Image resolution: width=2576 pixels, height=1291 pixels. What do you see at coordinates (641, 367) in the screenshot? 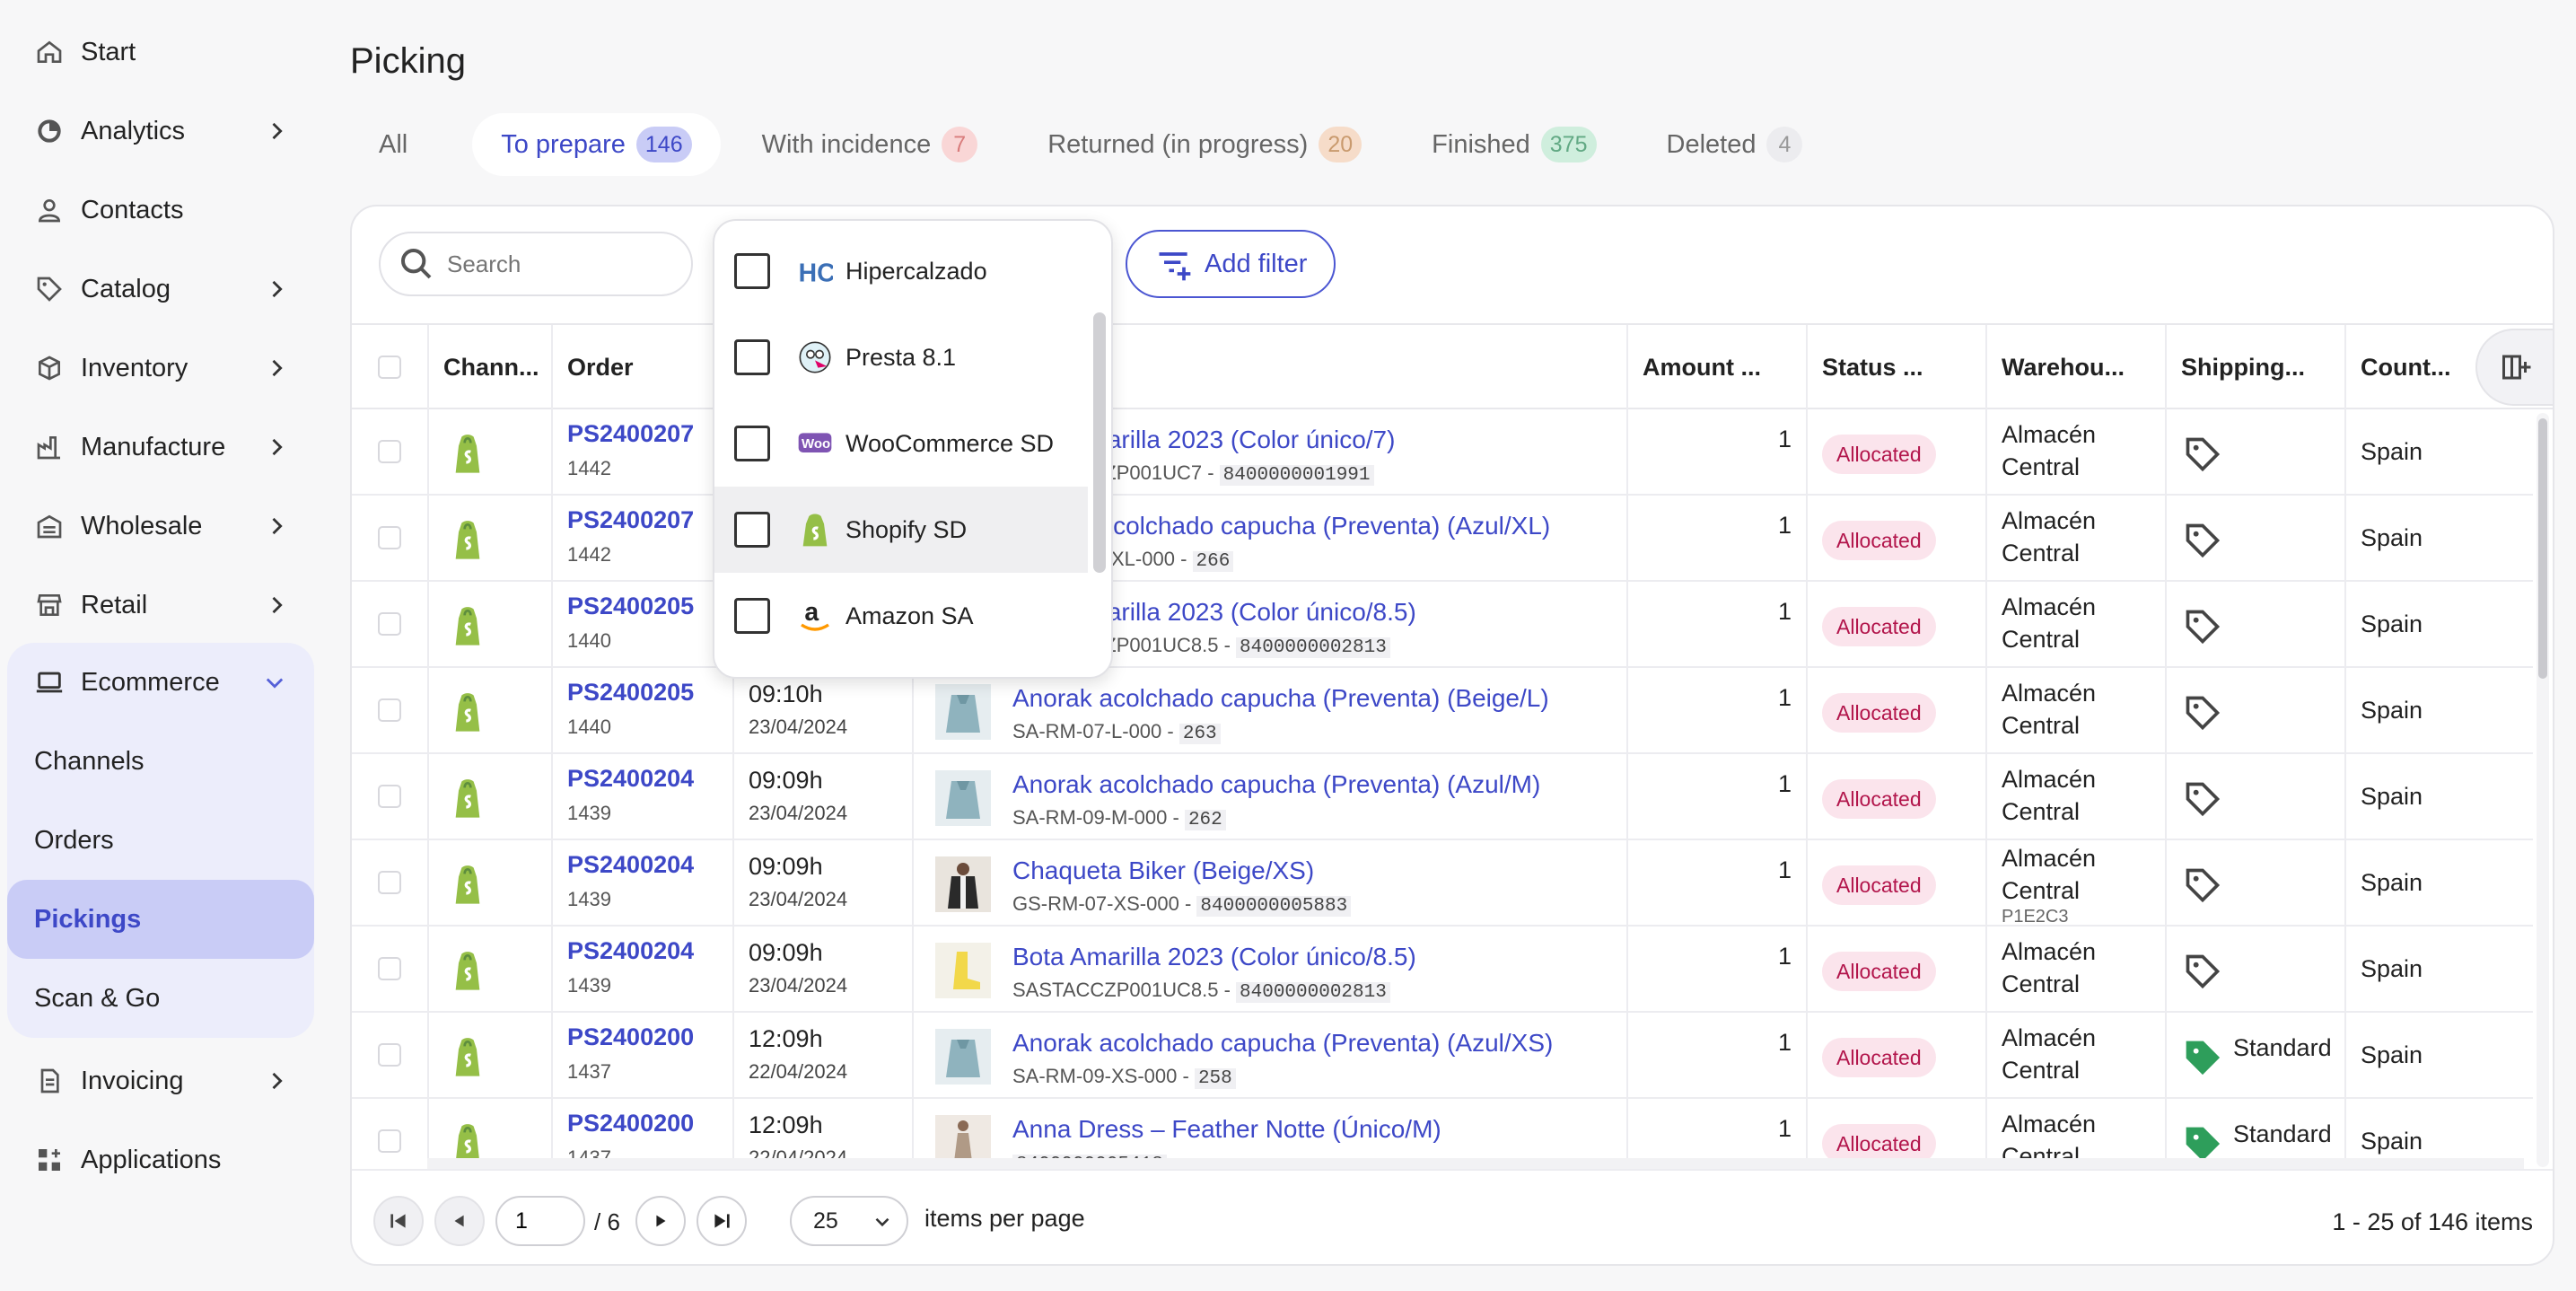
I see `column-header-order: Order` at bounding box center [641, 367].